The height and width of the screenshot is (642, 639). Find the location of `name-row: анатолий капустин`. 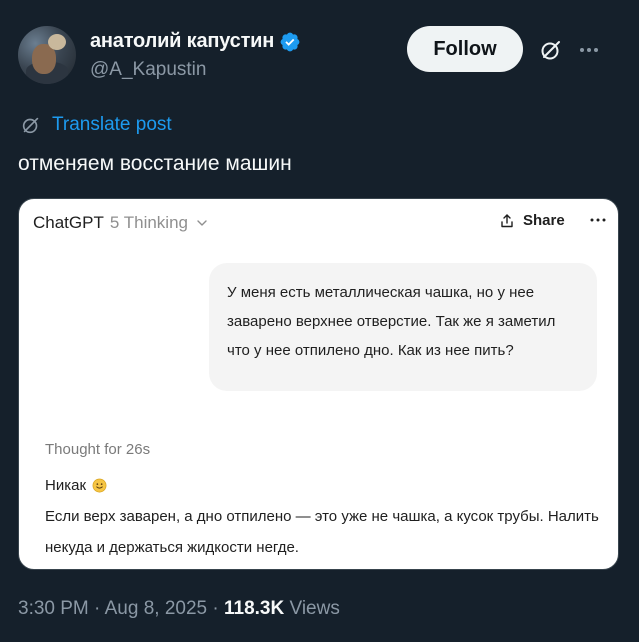

name-row: анатолий капустин is located at coordinates (195, 41).